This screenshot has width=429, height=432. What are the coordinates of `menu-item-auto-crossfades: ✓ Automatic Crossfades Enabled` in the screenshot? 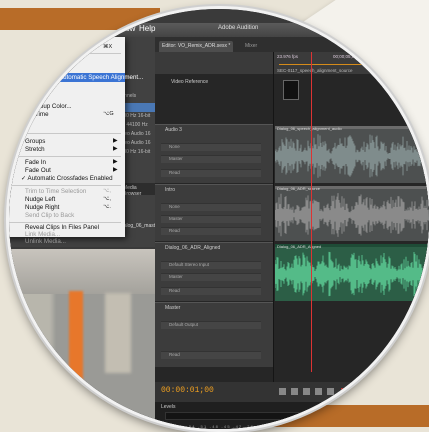 It's located at (67, 178).